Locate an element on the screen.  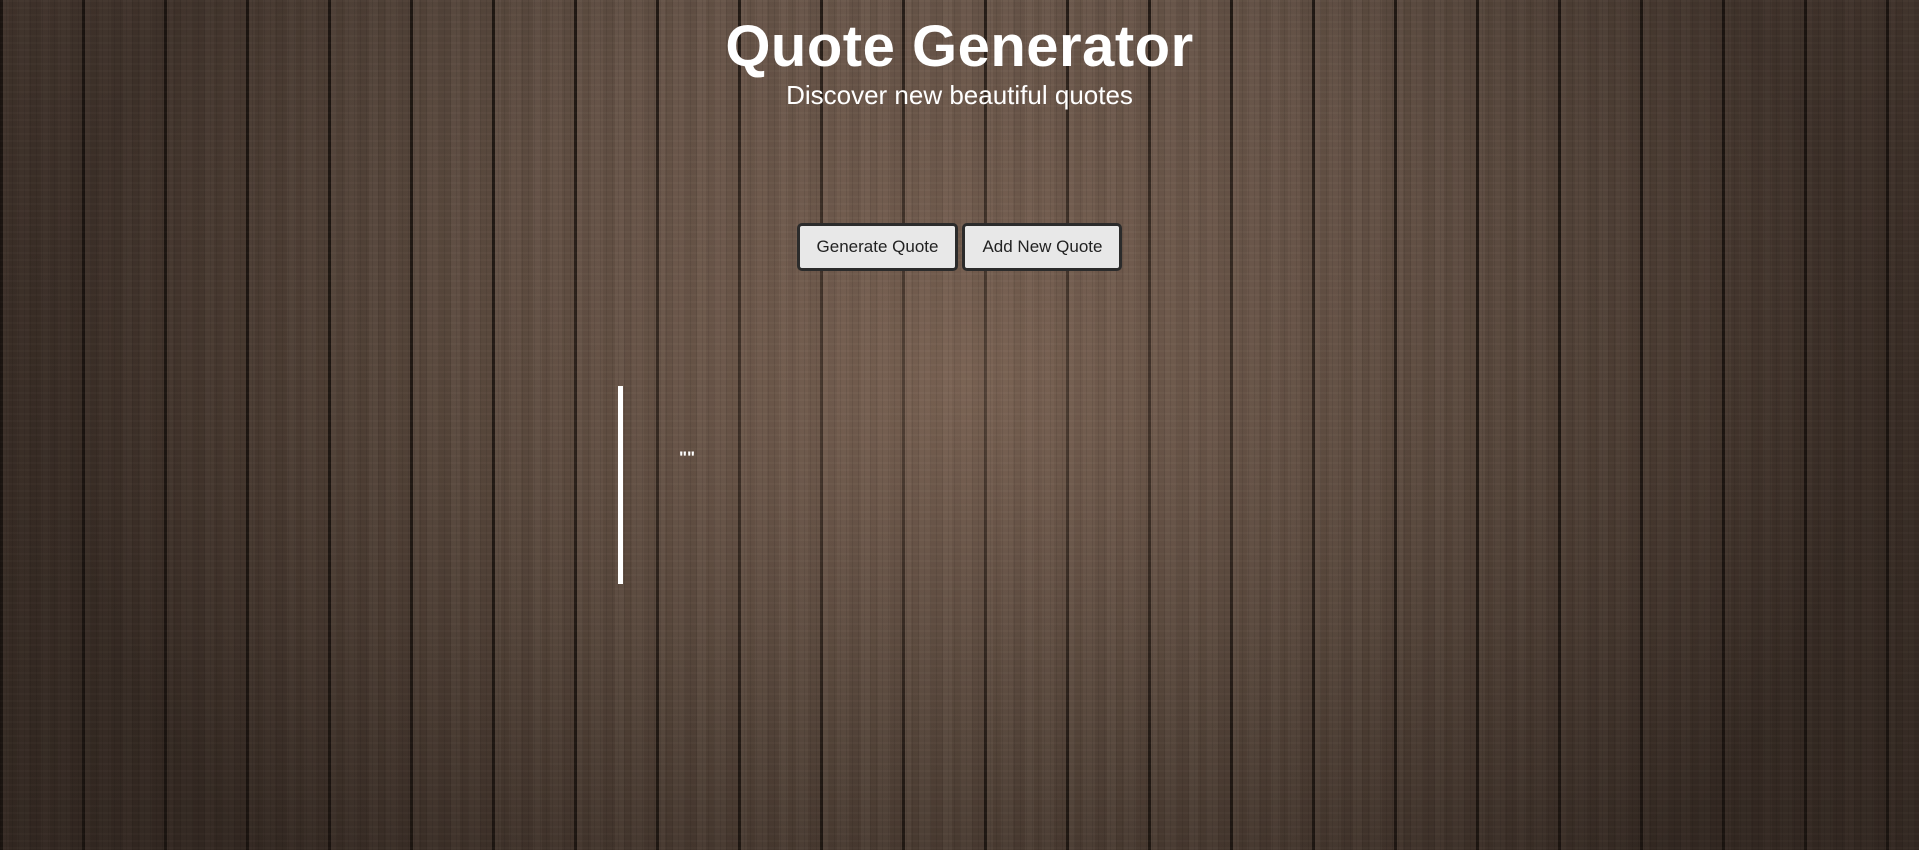
controls: Generate Quote Add New Quote is located at coordinates (959, 247).